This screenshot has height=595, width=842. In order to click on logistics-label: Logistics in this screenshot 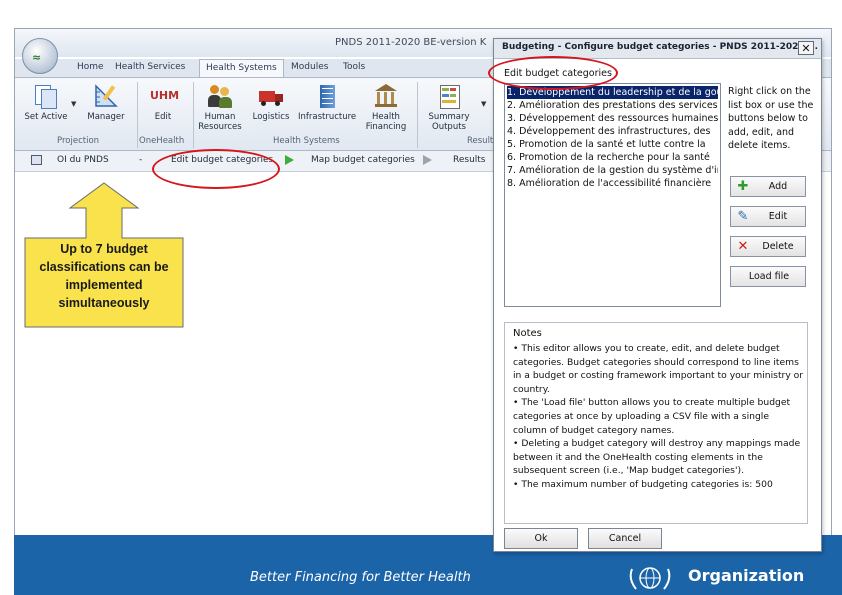, I will do `click(271, 117)`.